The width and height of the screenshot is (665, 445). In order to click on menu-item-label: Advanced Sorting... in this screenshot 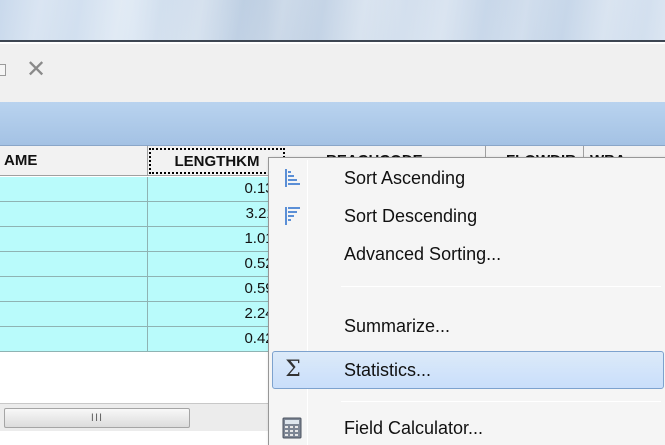, I will do `click(423, 254)`.